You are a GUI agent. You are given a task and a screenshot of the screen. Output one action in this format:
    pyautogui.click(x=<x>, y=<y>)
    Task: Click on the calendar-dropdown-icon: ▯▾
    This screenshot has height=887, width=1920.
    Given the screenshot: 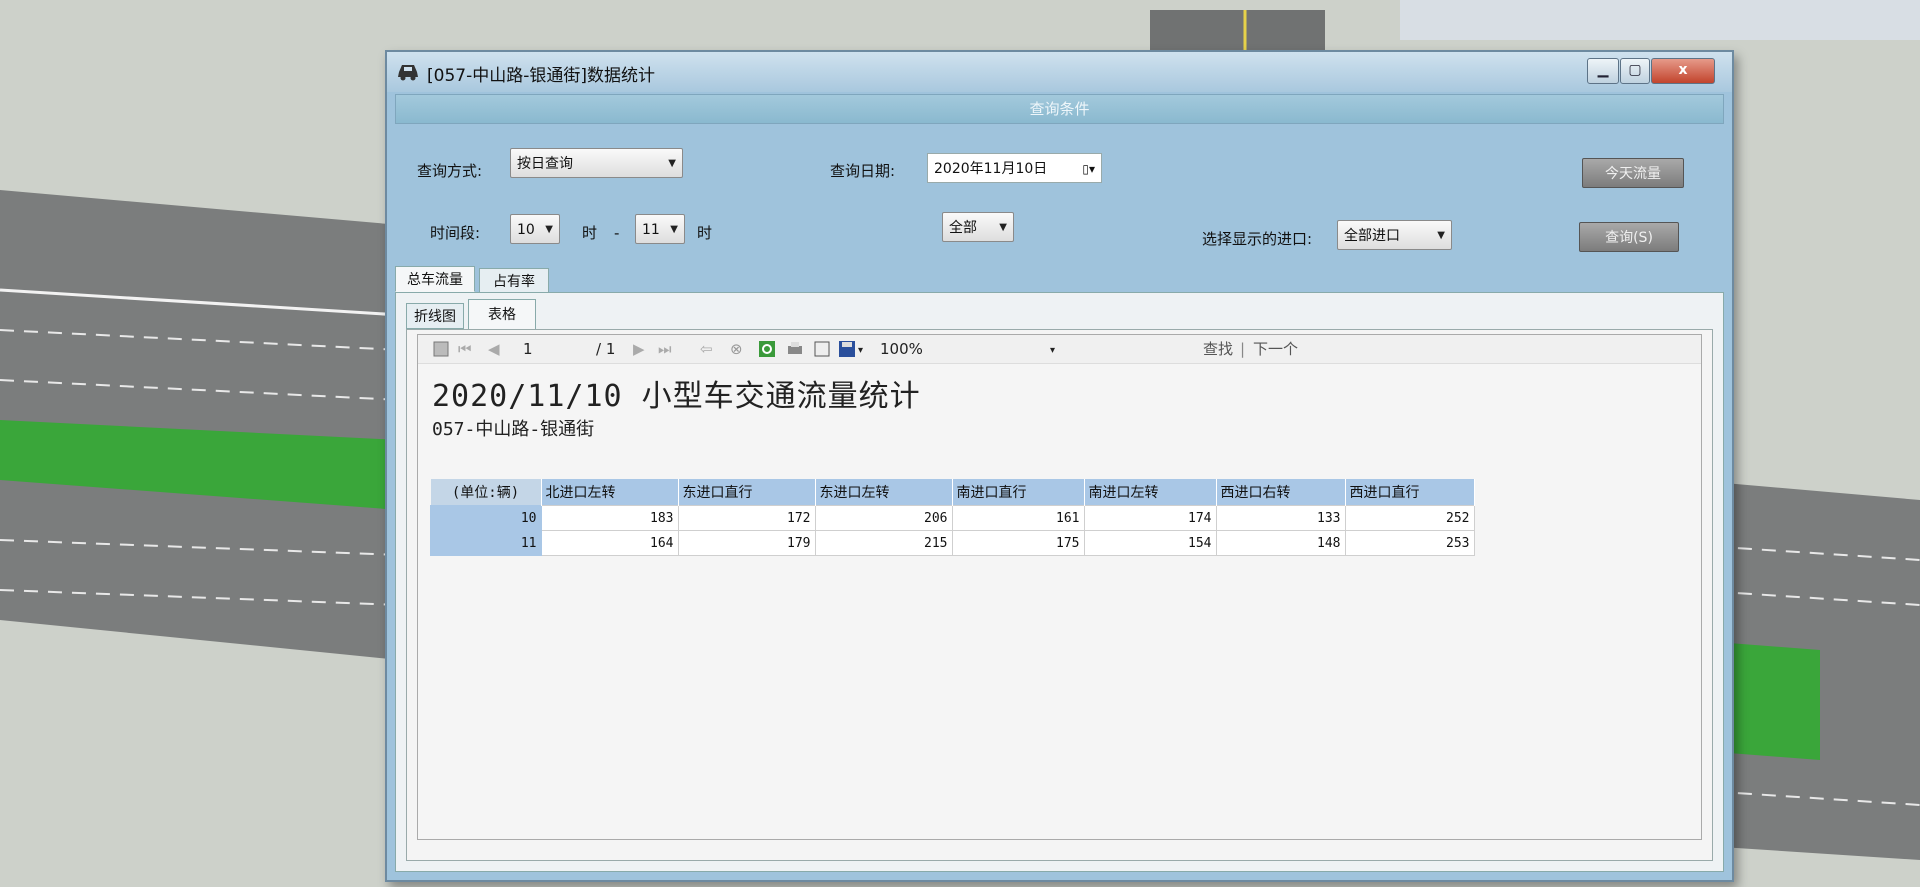 What is the action you would take?
    pyautogui.click(x=1088, y=169)
    